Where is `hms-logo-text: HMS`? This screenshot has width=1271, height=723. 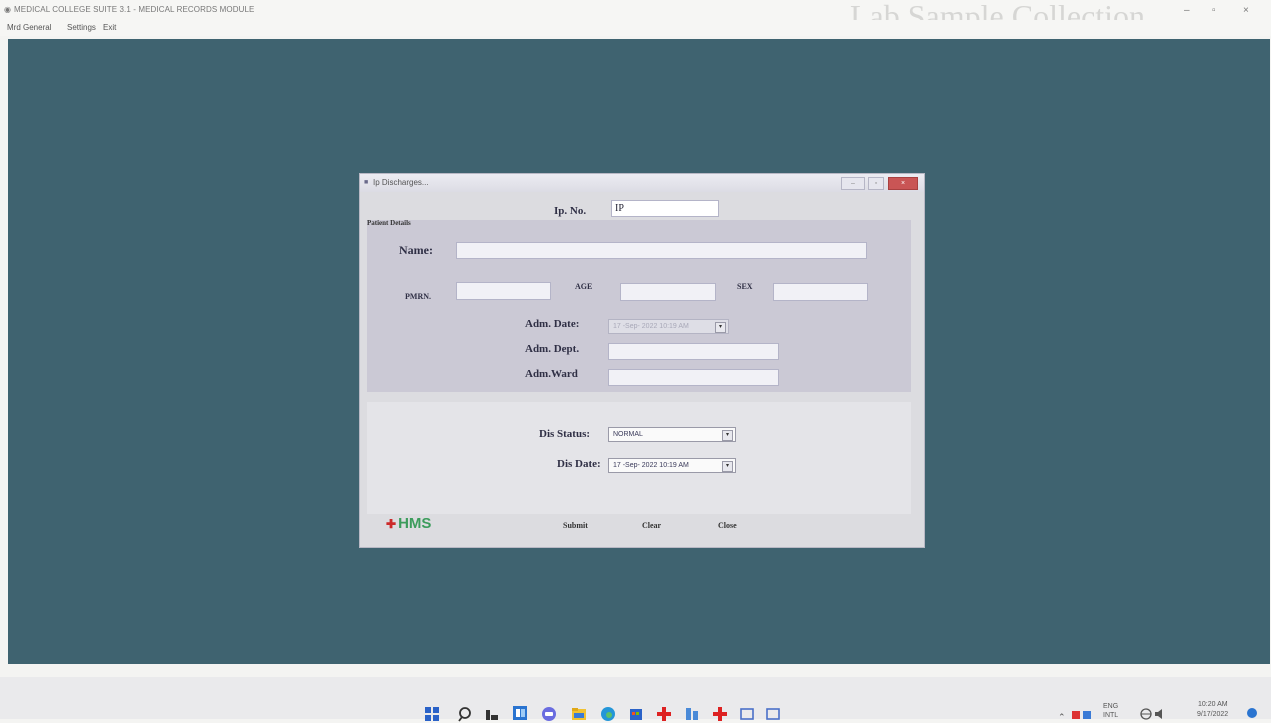
hms-logo-text: HMS is located at coordinates (415, 523).